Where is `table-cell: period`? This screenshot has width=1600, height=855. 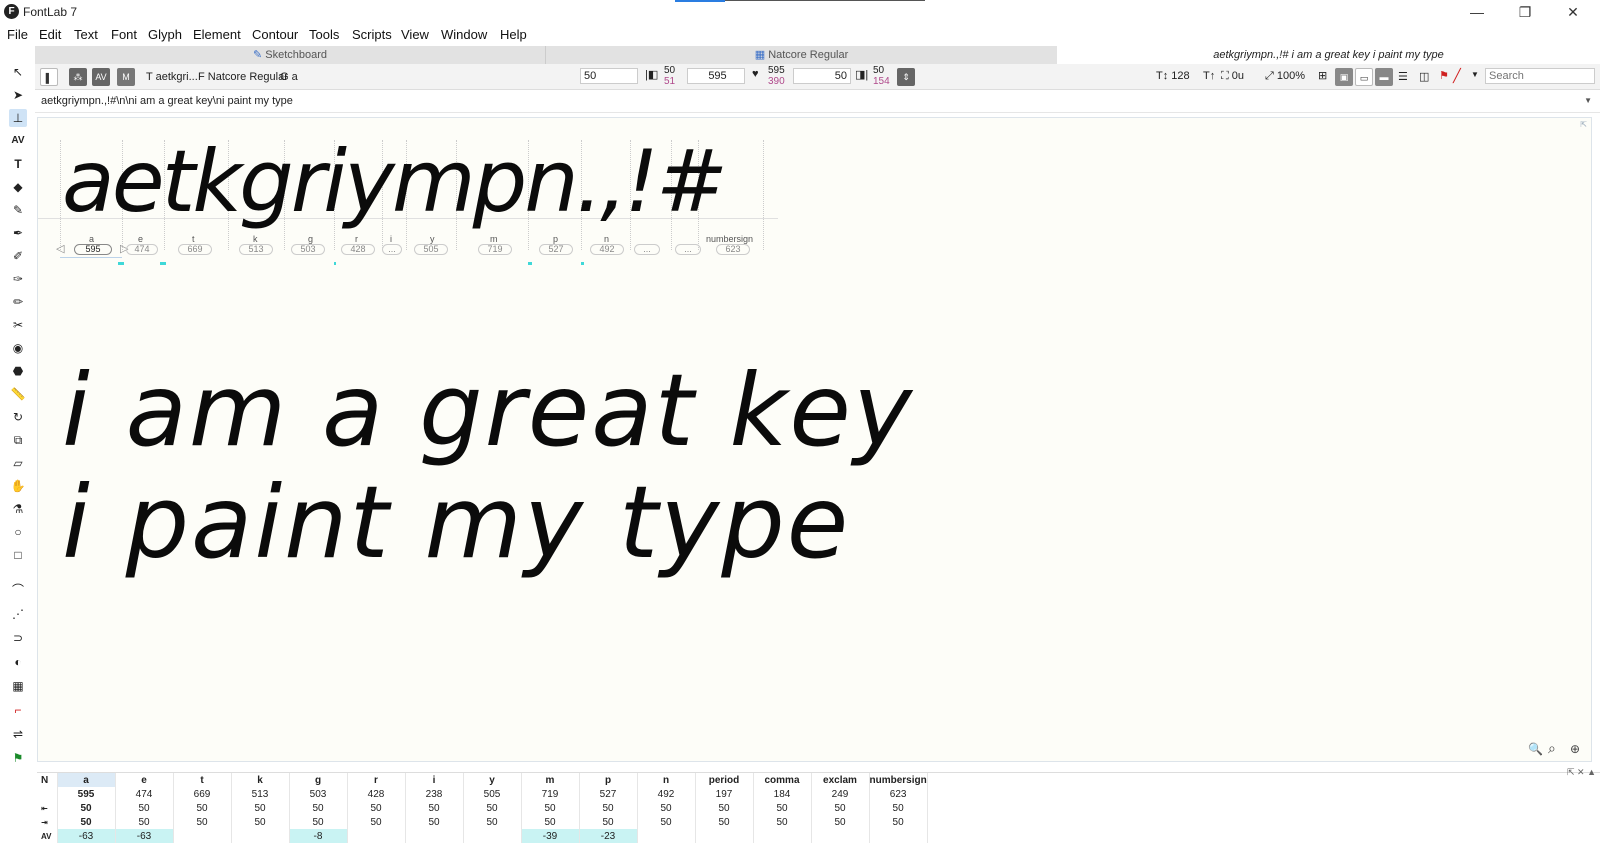 table-cell: period is located at coordinates (724, 780).